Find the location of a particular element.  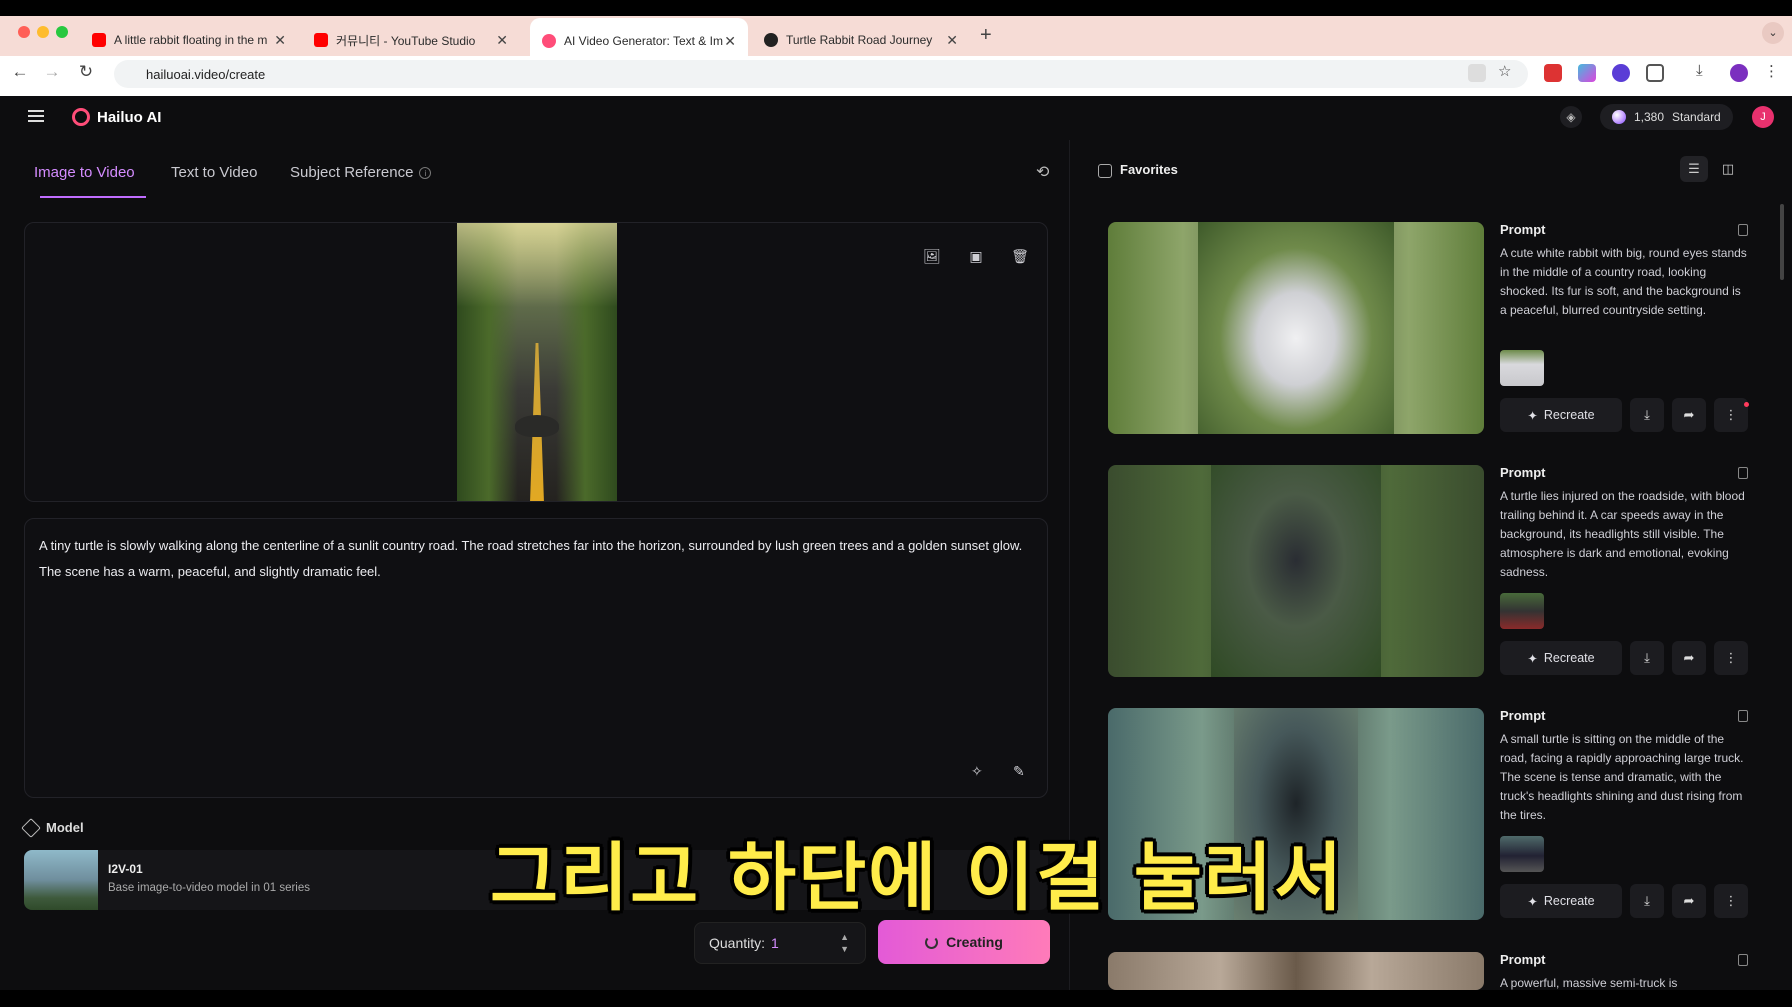

back-arrow-icon: ← is located at coordinates (20, 72).